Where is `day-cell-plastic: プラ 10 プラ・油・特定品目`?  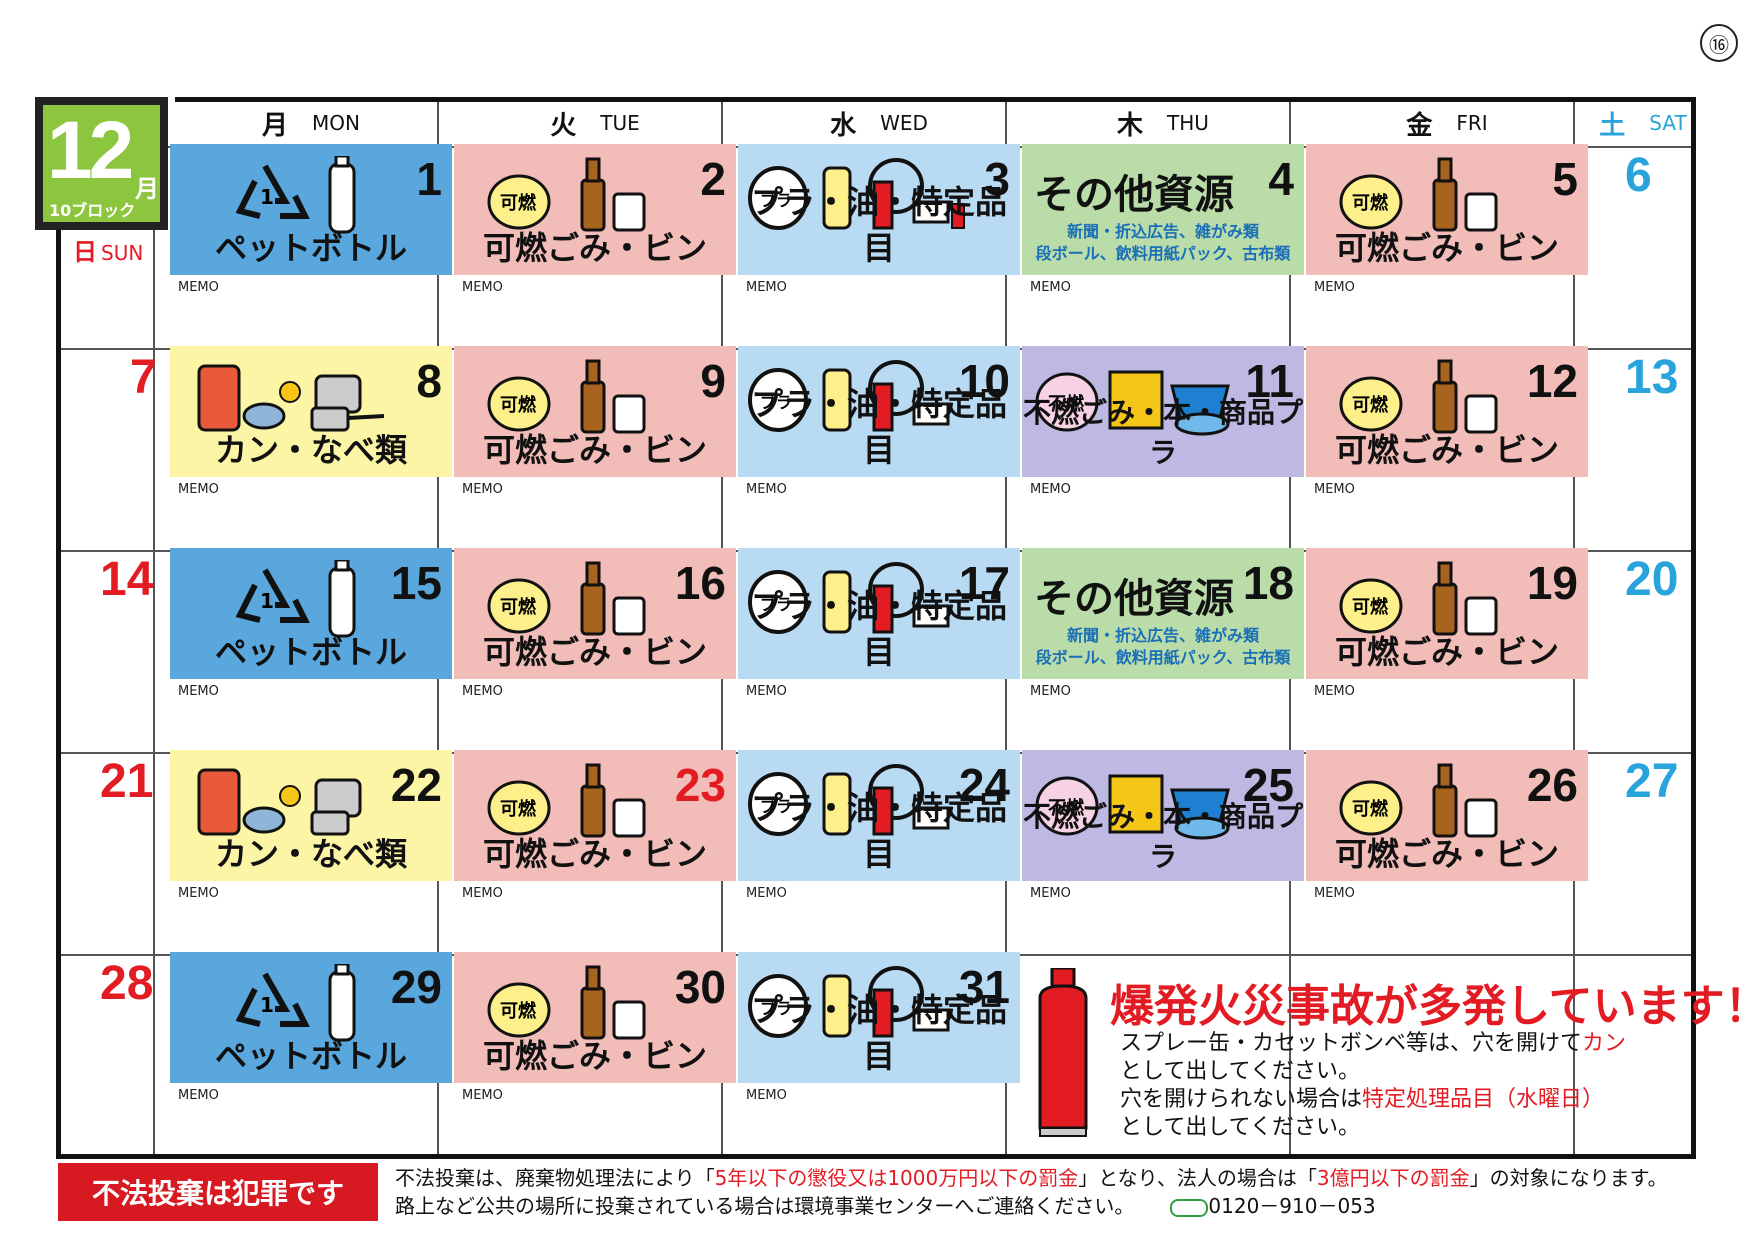 day-cell-plastic: プラ 10 プラ・油・特定品目 is located at coordinates (879, 411).